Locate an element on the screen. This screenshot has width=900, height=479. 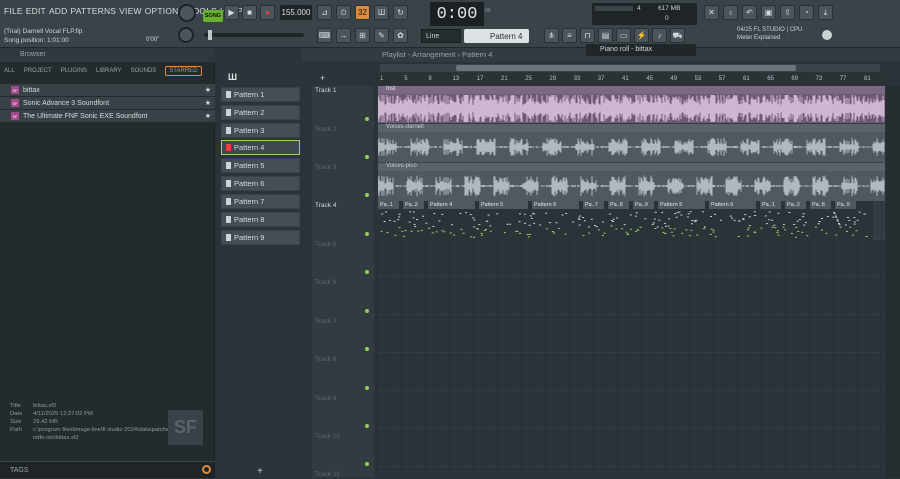
pattern-item-4: Pattern 4 is located at coordinates (260, 147).